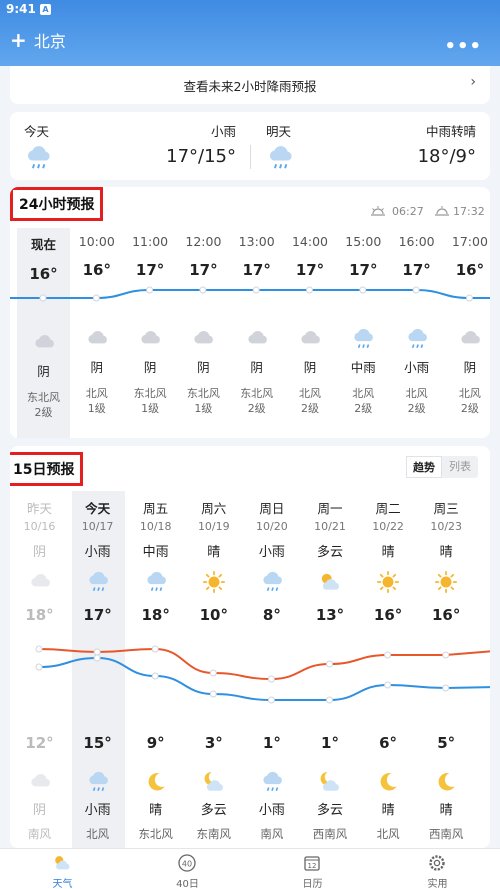  I want to click on day-column: 周一 10/21 多云 13°, so click(330, 561).